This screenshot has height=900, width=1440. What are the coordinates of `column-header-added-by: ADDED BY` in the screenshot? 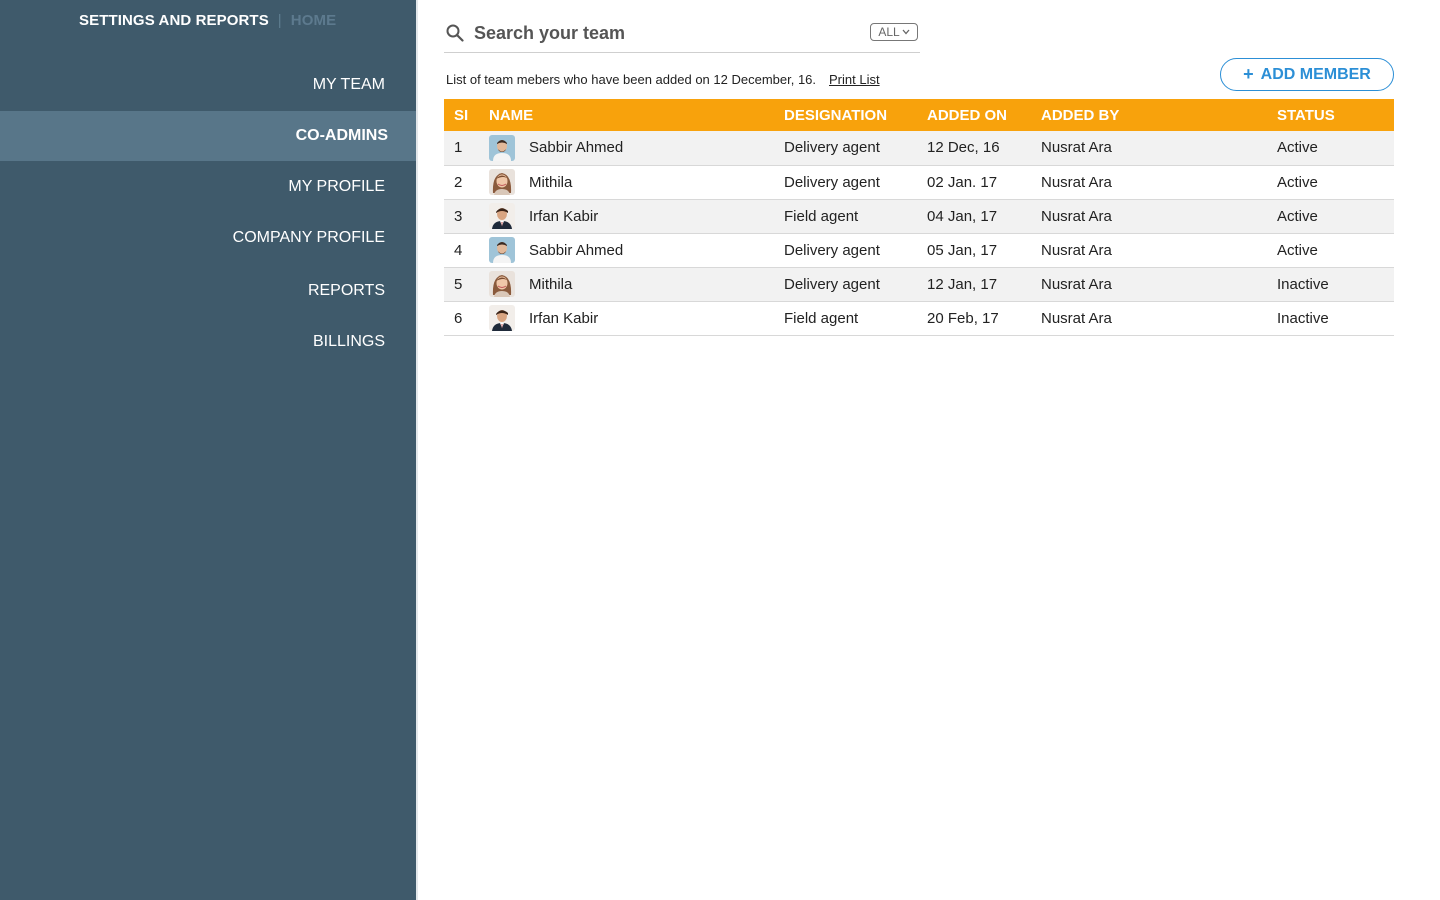 It's located at (1159, 115).